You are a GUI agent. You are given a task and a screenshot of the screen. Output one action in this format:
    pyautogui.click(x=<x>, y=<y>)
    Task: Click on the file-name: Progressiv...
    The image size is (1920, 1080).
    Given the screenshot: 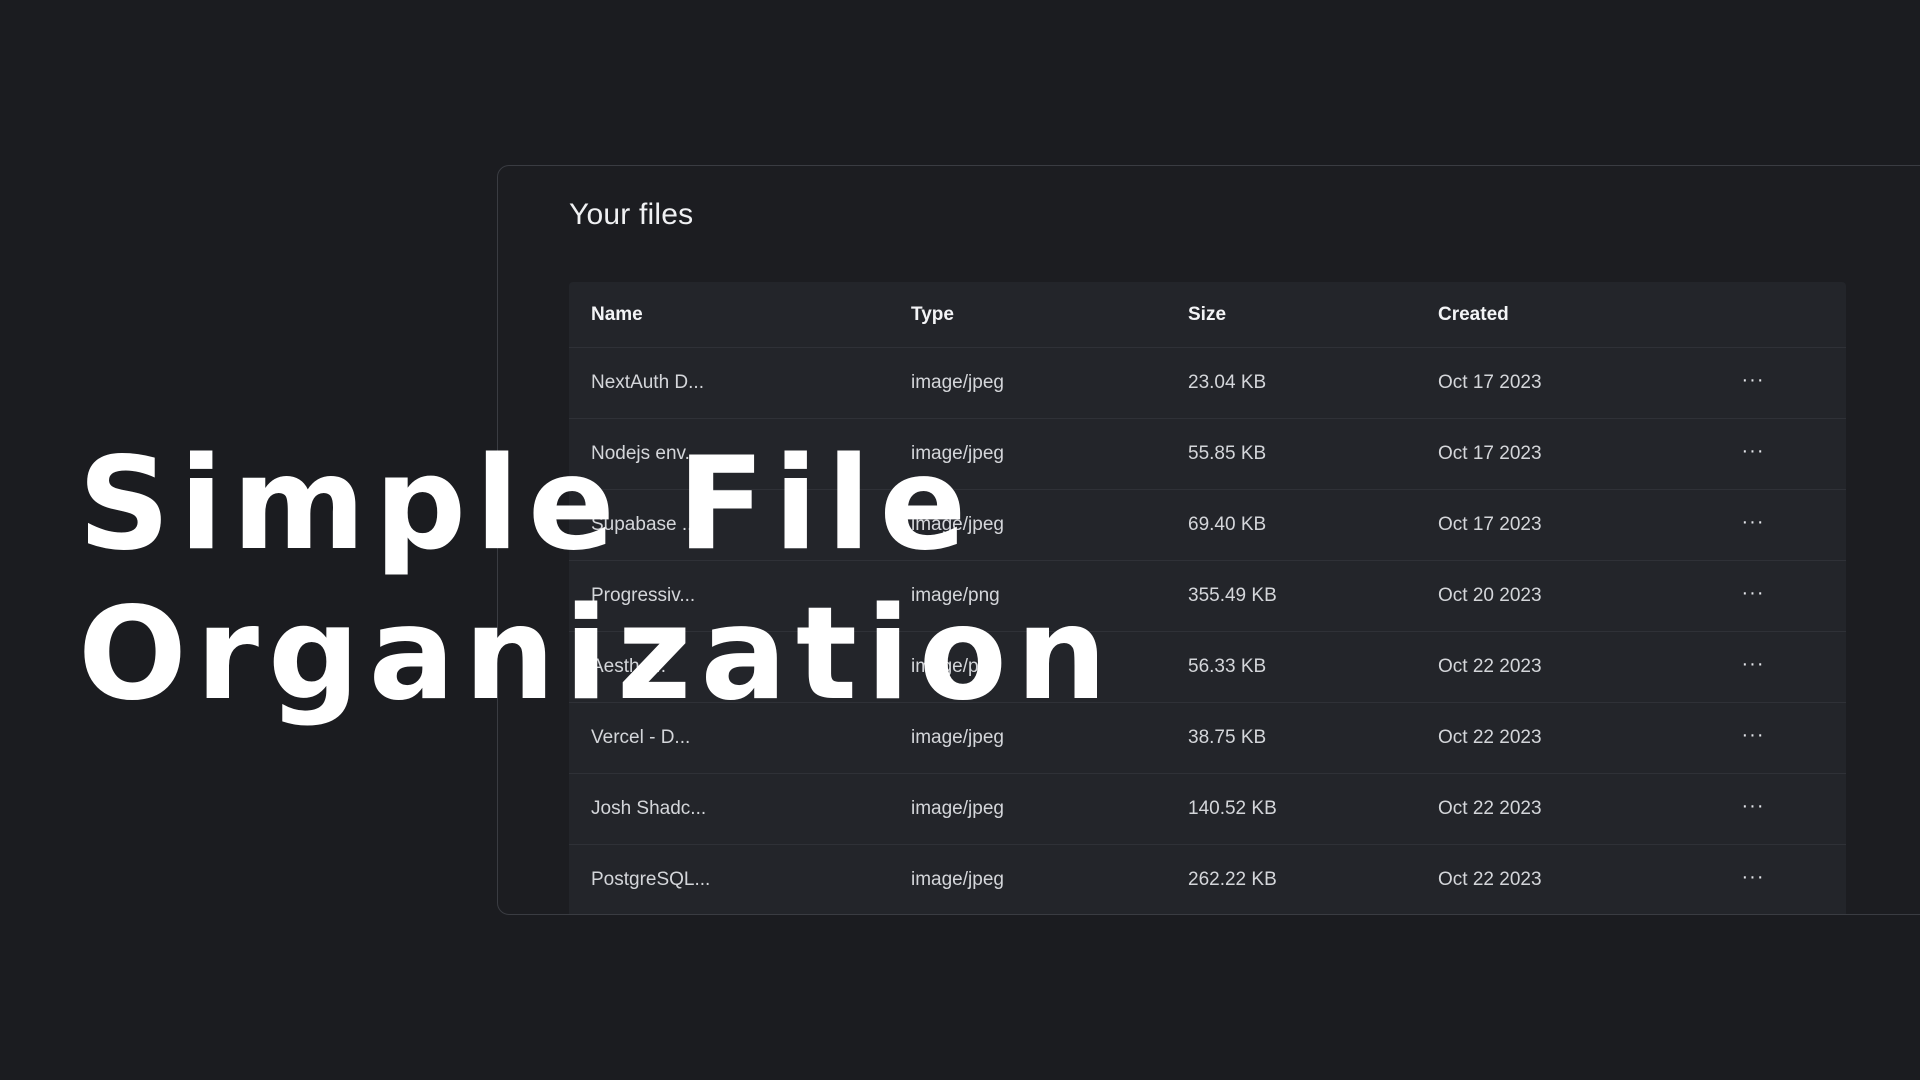 What is the action you would take?
    pyautogui.click(x=643, y=596)
    